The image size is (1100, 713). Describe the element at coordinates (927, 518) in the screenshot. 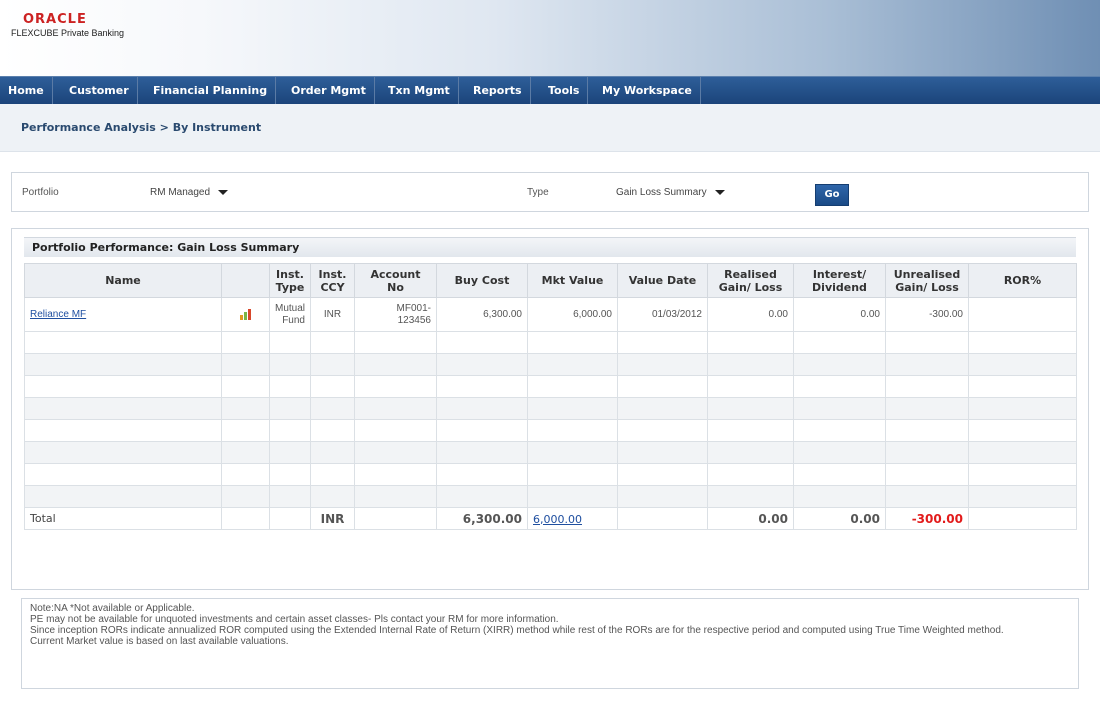

I see `total-unrealised: -300.00` at that location.